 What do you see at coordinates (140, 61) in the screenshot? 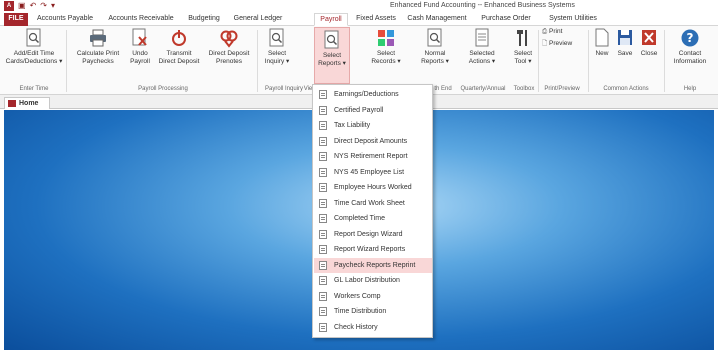
I see `undo-payroll-label-2: Payroll` at bounding box center [140, 61].